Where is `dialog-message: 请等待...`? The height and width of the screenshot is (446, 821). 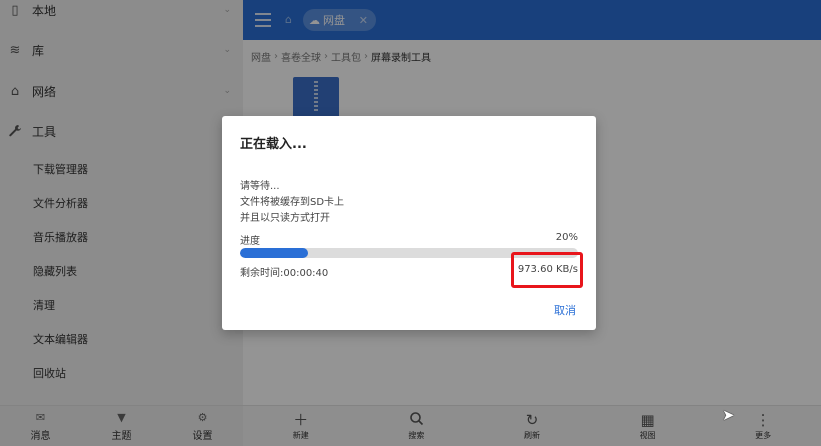 dialog-message: 请等待... is located at coordinates (260, 186).